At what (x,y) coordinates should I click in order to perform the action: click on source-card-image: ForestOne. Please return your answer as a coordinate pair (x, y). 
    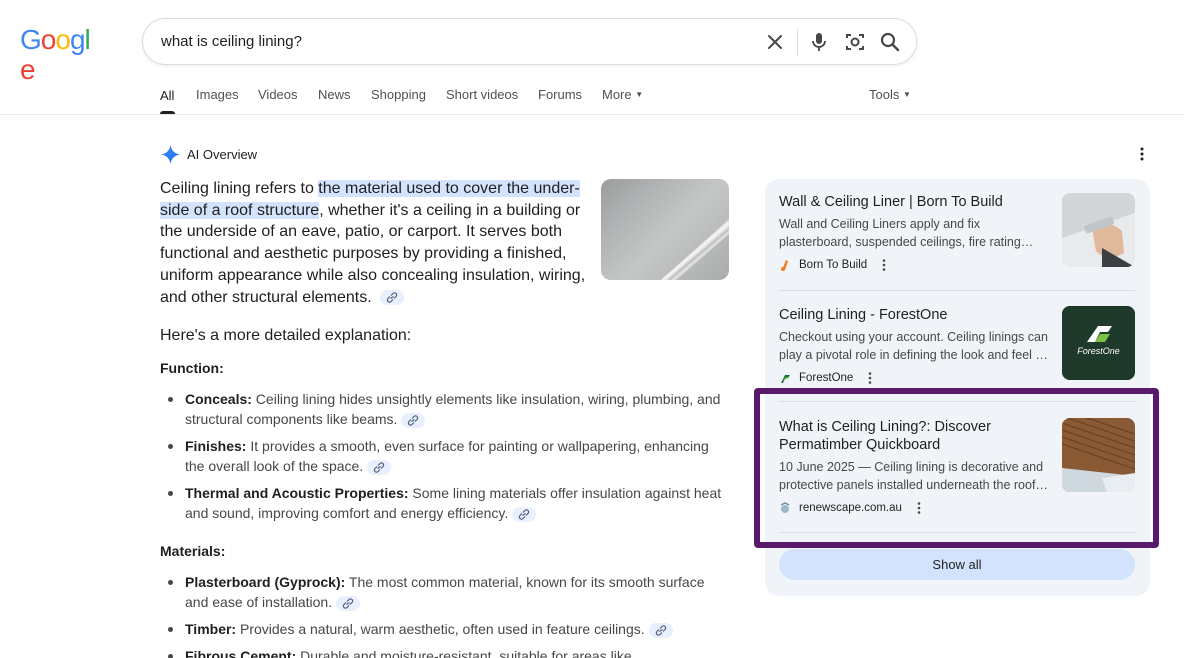
    Looking at the image, I should click on (1098, 343).